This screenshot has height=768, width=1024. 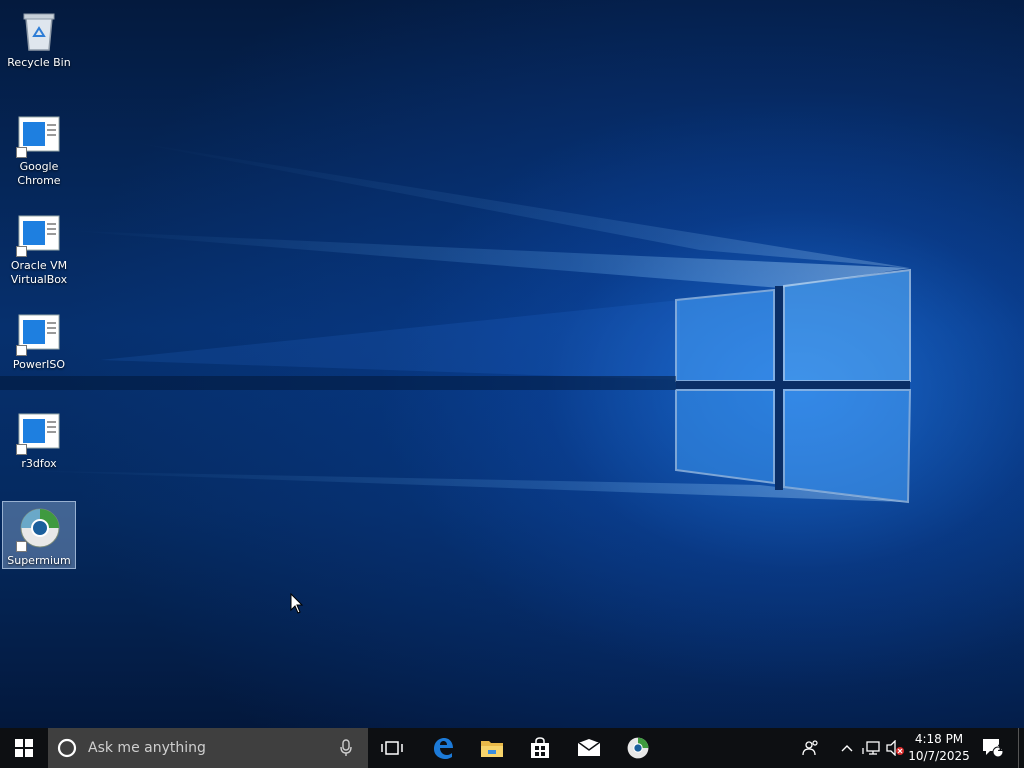 What do you see at coordinates (39, 173) in the screenshot?
I see `desktop-icon-label: Google Chrome` at bounding box center [39, 173].